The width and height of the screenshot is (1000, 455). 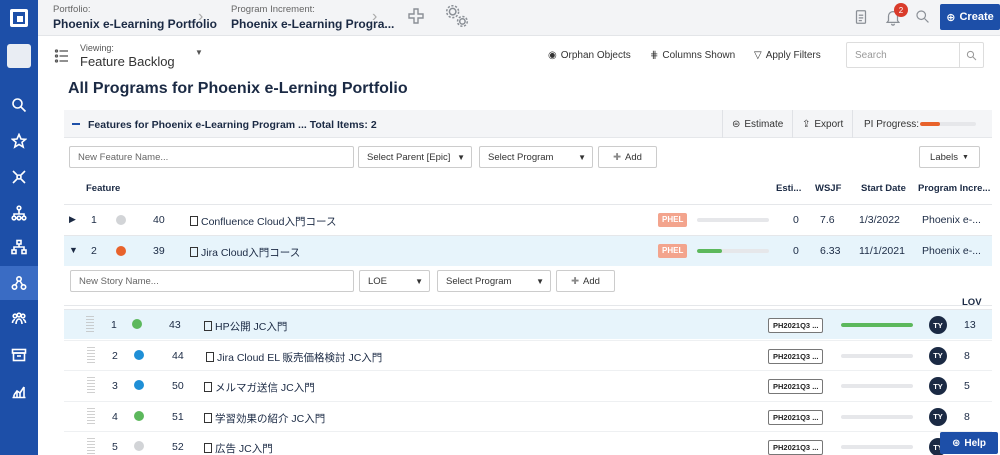 I want to click on loe-select: LOE ▼, so click(x=394, y=281).